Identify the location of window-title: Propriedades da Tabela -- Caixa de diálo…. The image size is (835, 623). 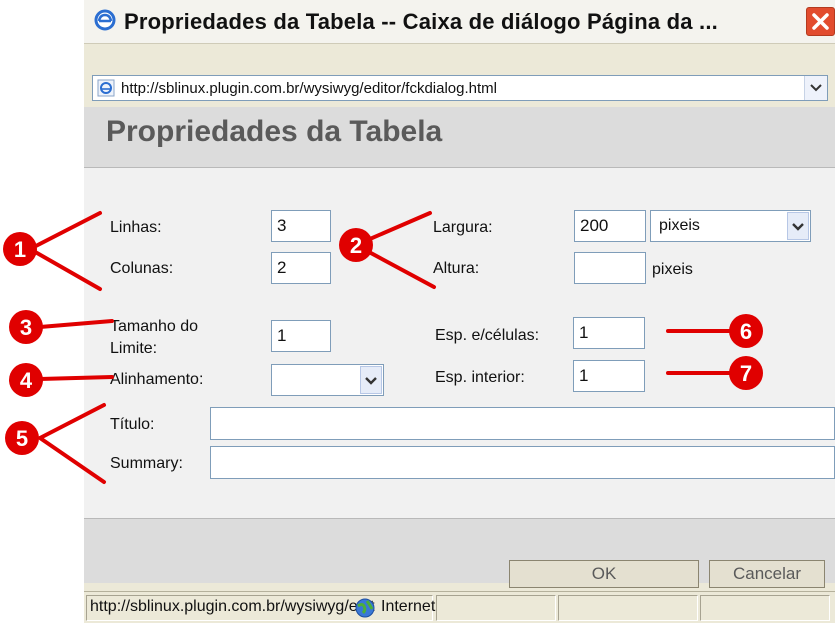
(421, 21).